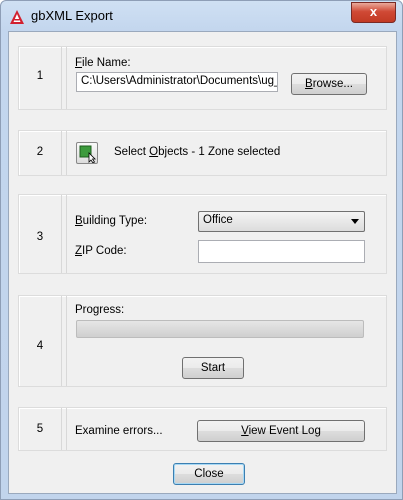 Image resolution: width=403 pixels, height=500 pixels. Describe the element at coordinates (111, 221) in the screenshot. I see `building-type-label: Building Type:` at that location.